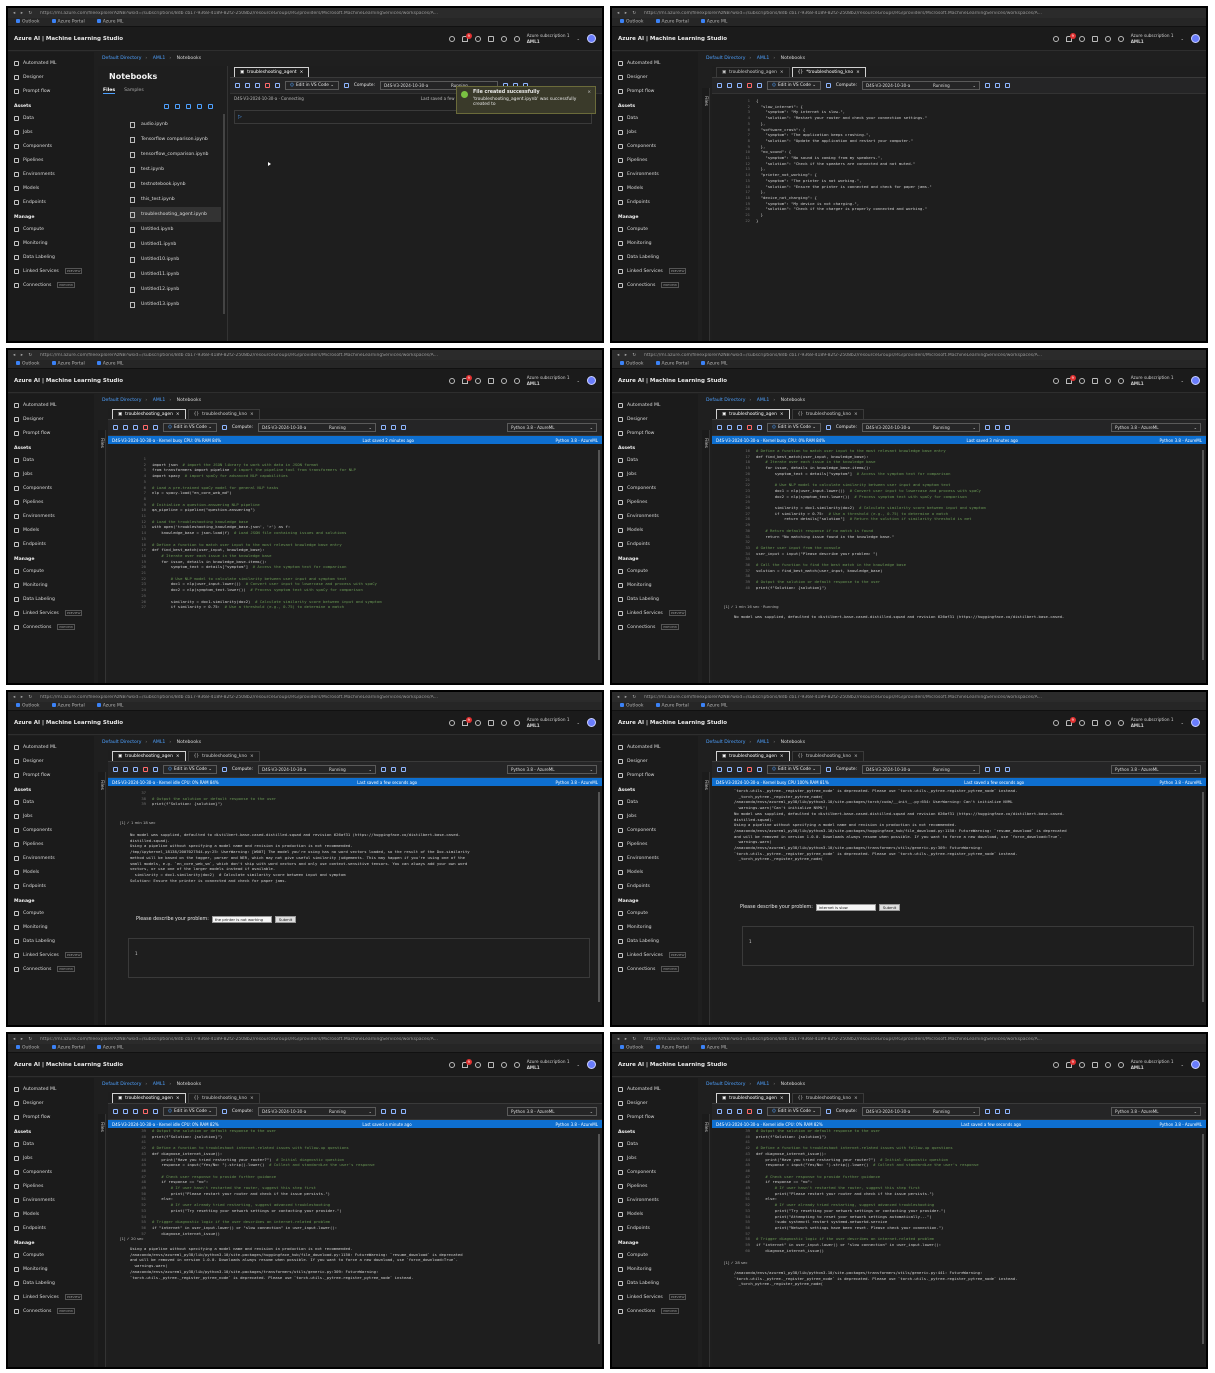 The height and width of the screenshot is (1373, 1215). Describe the element at coordinates (175, 169) in the screenshot. I see `file-item: test.ipynb` at that location.